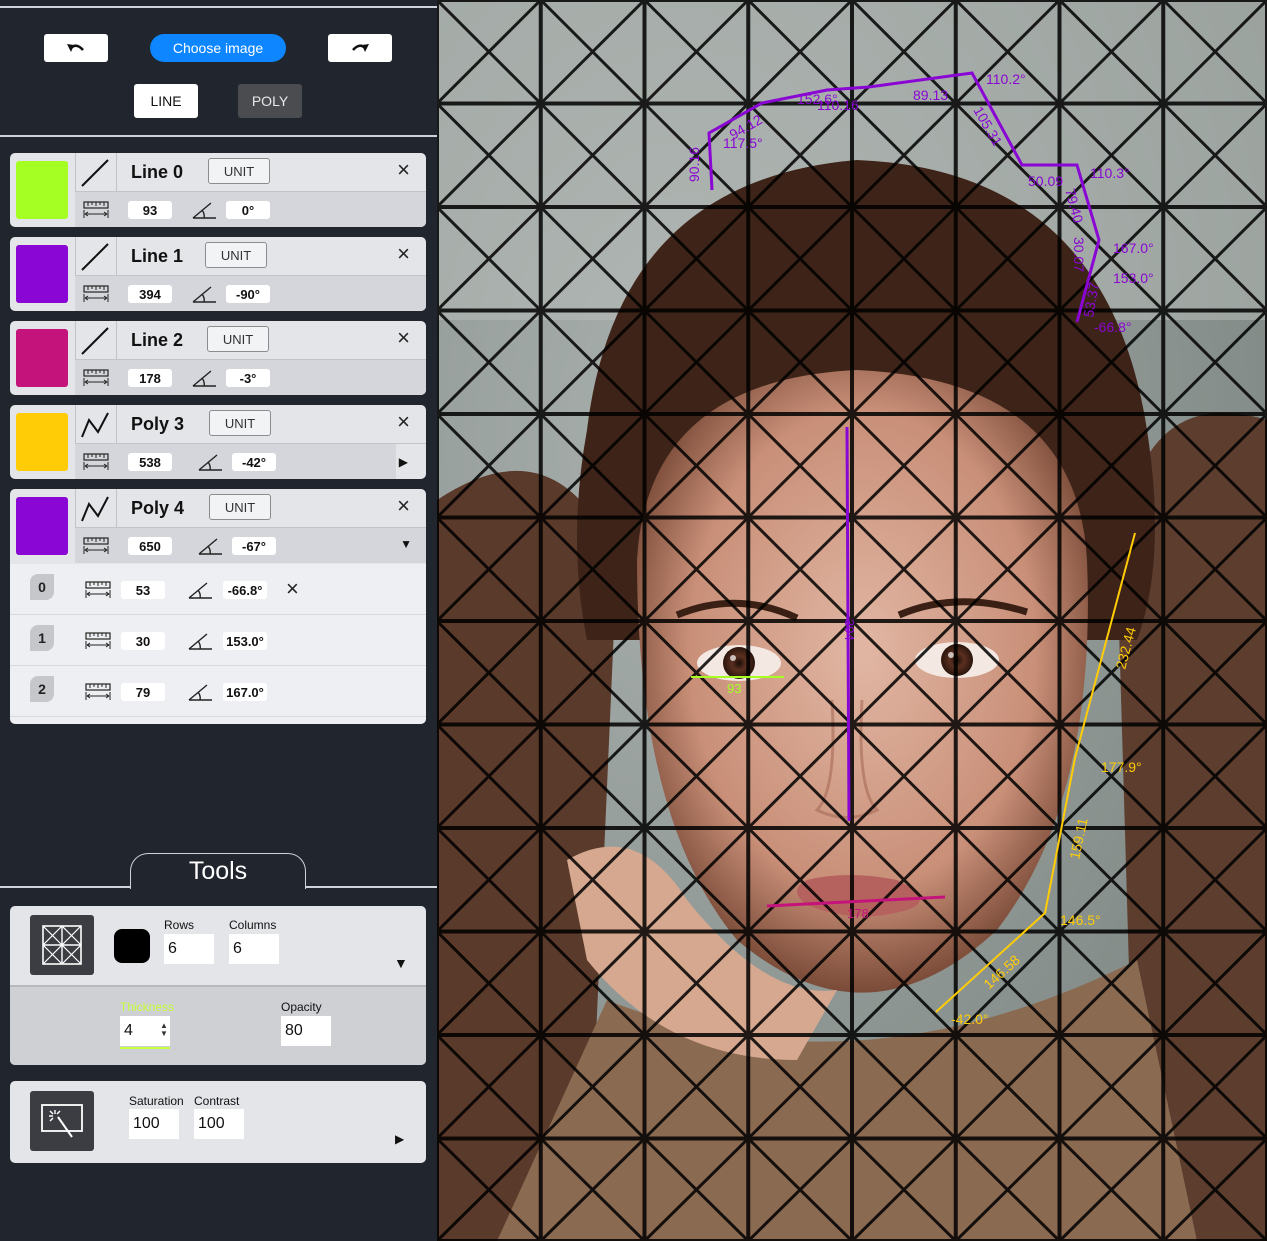  What do you see at coordinates (858, 913) in the screenshot?
I see `line-2-label: 178` at bounding box center [858, 913].